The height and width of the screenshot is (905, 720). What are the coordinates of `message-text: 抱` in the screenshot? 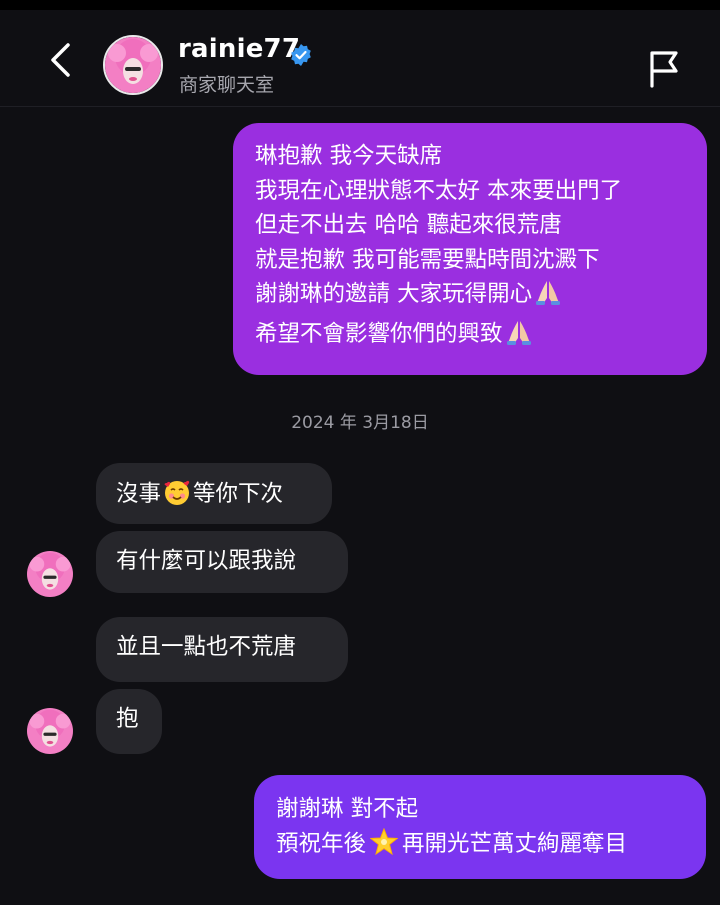 It's located at (127, 719).